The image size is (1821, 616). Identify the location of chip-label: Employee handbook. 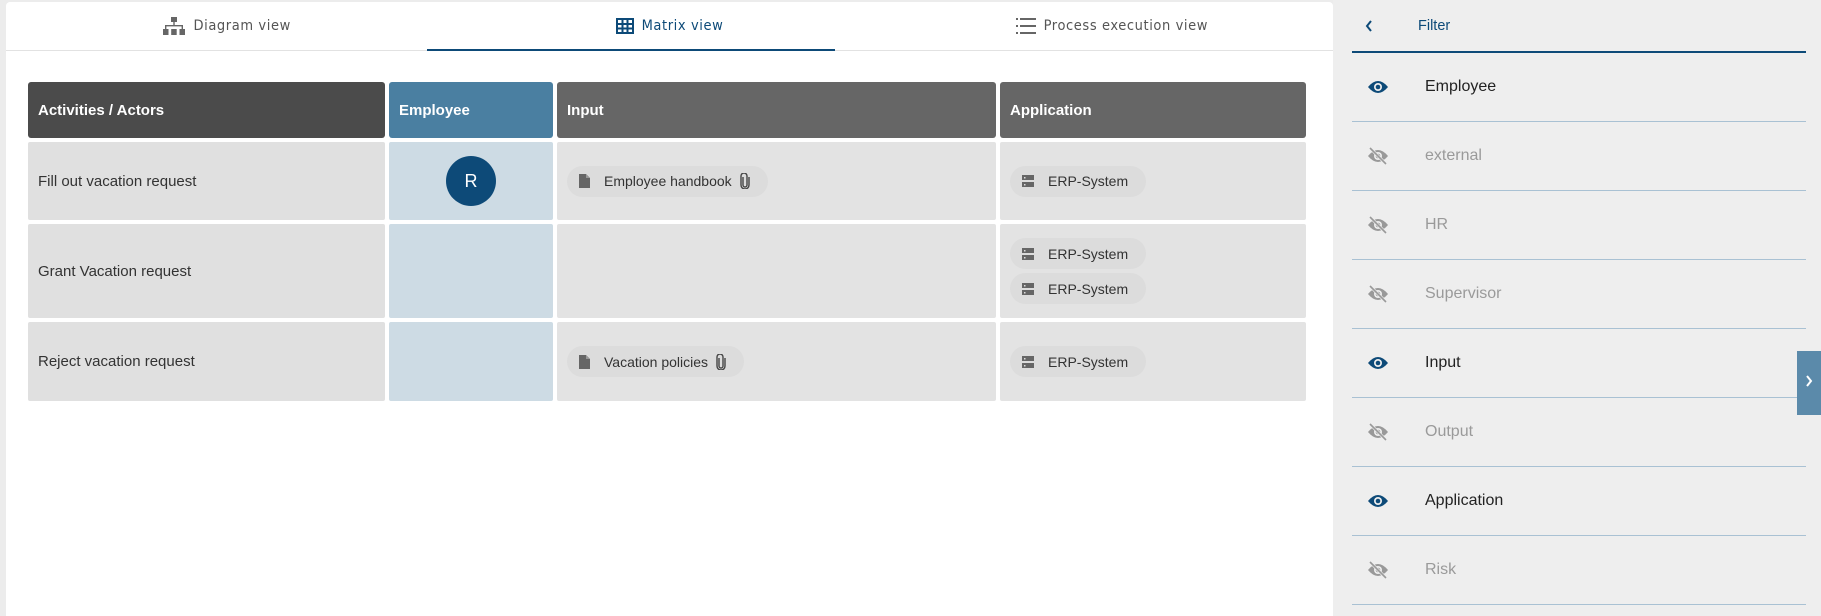
(668, 181).